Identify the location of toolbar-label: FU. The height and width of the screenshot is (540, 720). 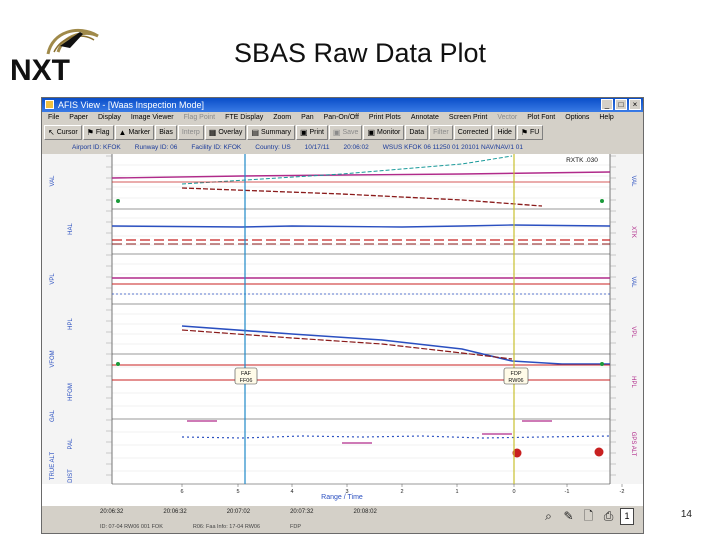
(535, 132).